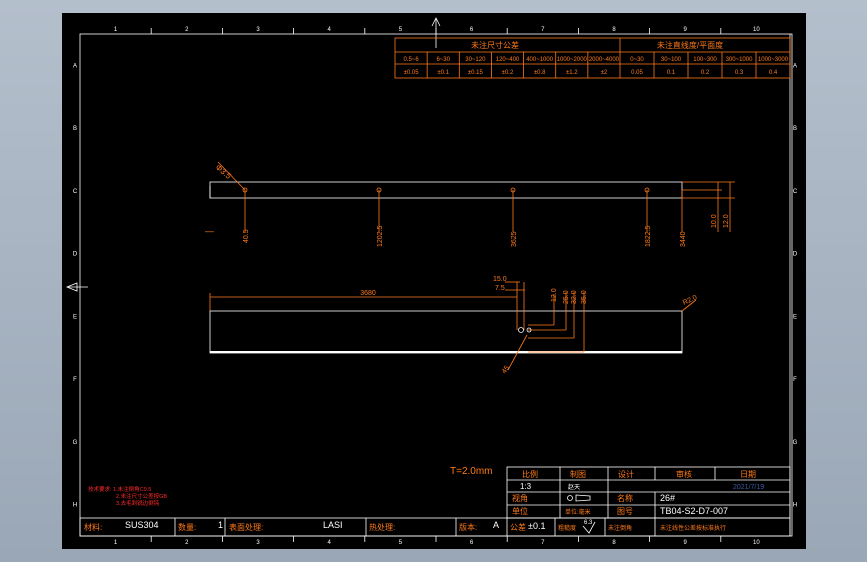 Image resolution: width=867 pixels, height=562 pixels. What do you see at coordinates (518, 527) in the screenshot?
I see `tolerance-label: 公差` at bounding box center [518, 527].